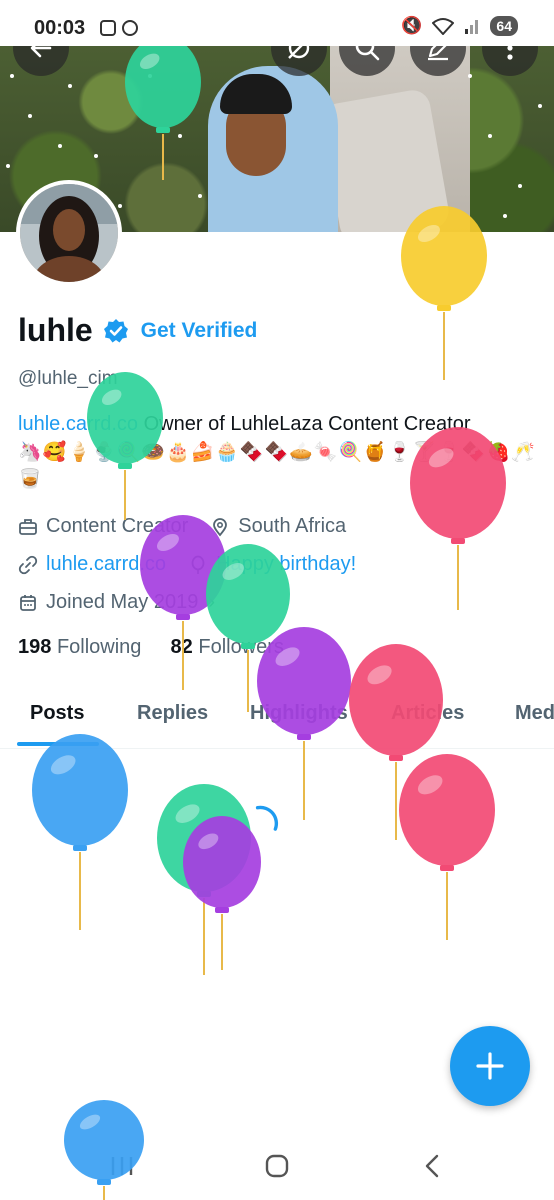 The height and width of the screenshot is (1200, 554). Describe the element at coordinates (99, 647) in the screenshot. I see `following-label: Following` at that location.